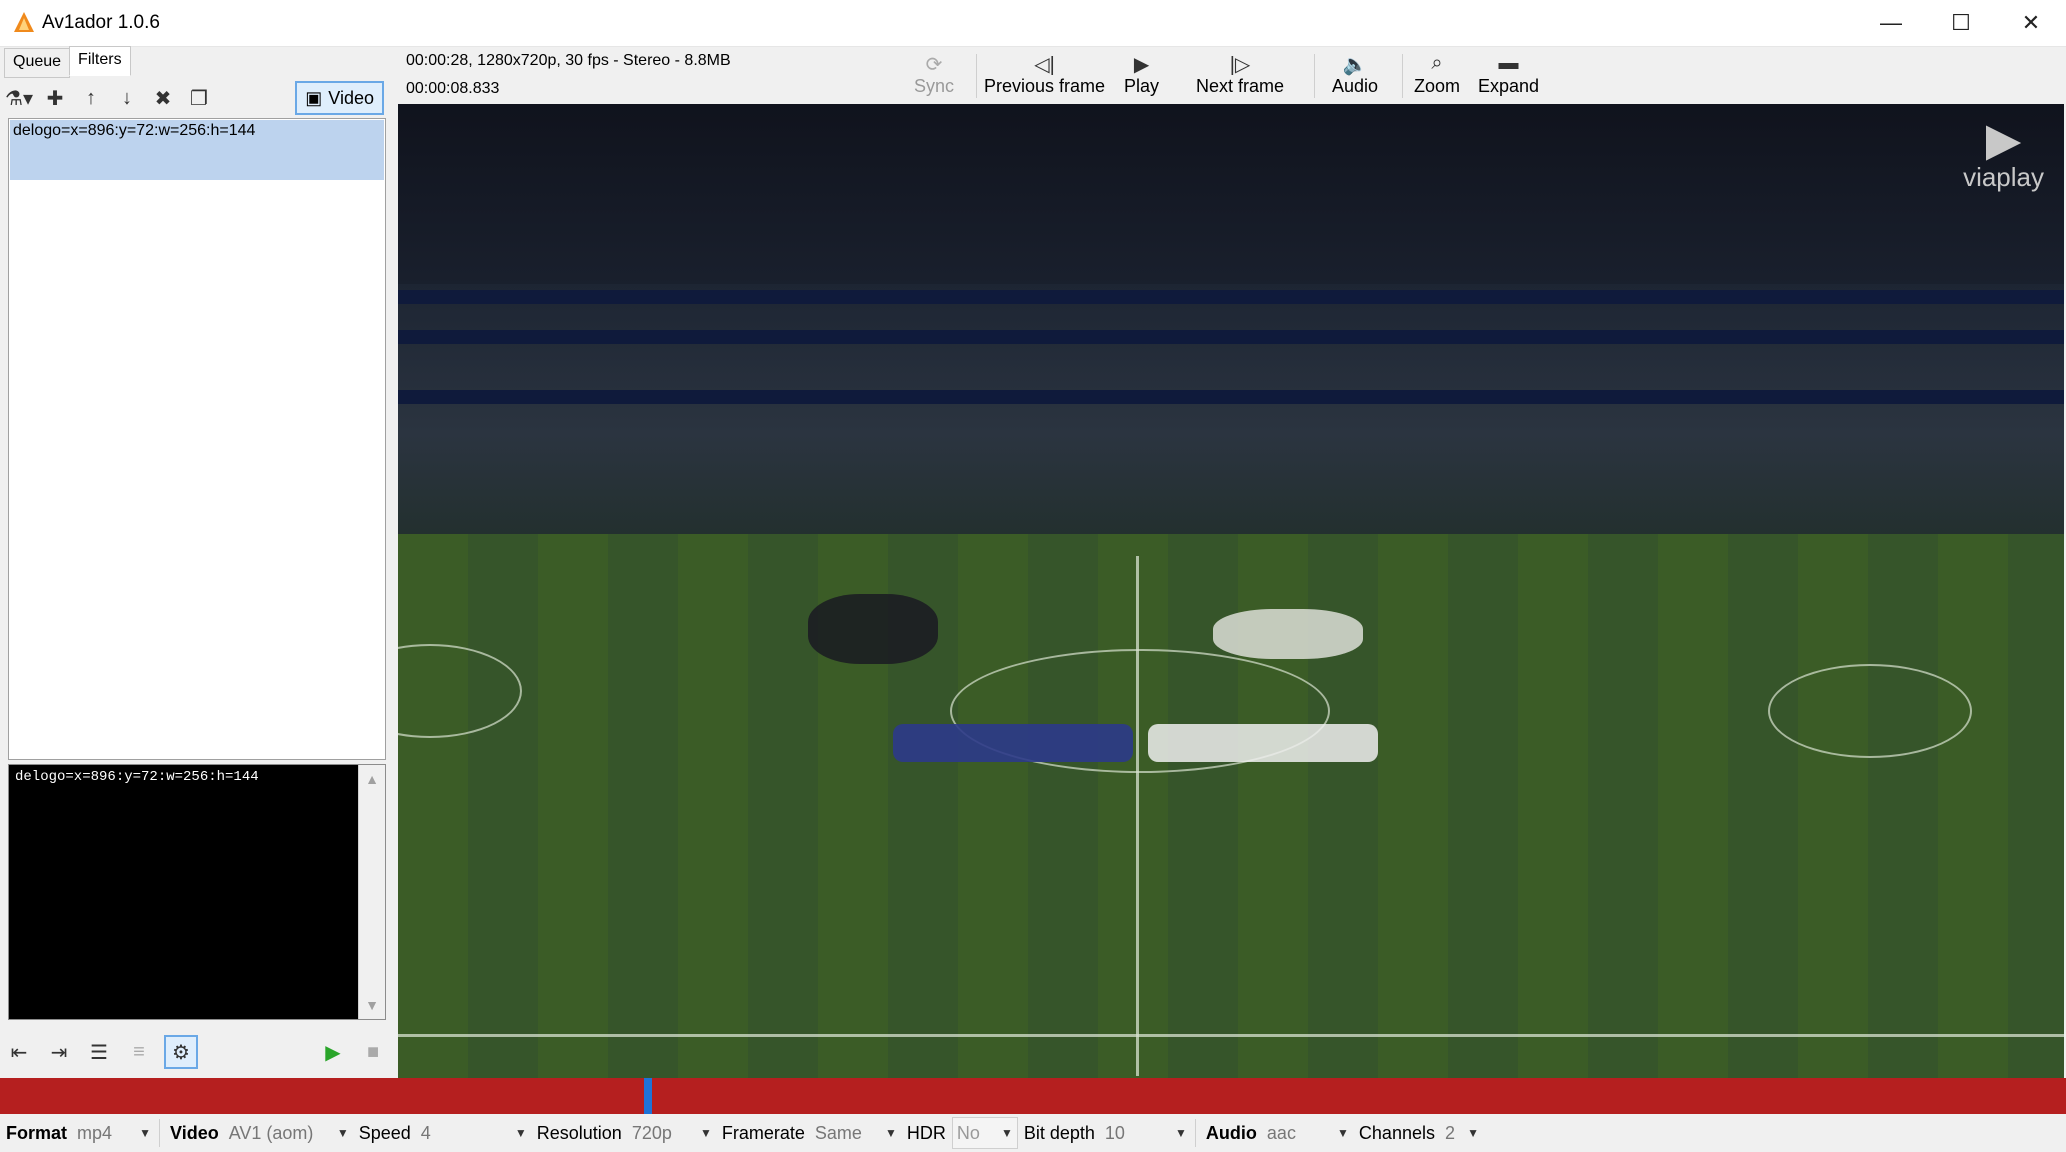 This screenshot has height=1152, width=2066. Describe the element at coordinates (1059, 1132) in the screenshot. I see `bit-depth-label: Bit depth` at that location.